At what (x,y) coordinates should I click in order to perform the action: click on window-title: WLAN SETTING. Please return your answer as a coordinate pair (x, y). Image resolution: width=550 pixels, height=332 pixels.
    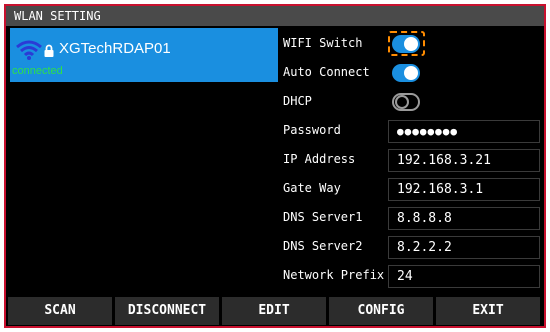
    Looking at the image, I should click on (275, 16).